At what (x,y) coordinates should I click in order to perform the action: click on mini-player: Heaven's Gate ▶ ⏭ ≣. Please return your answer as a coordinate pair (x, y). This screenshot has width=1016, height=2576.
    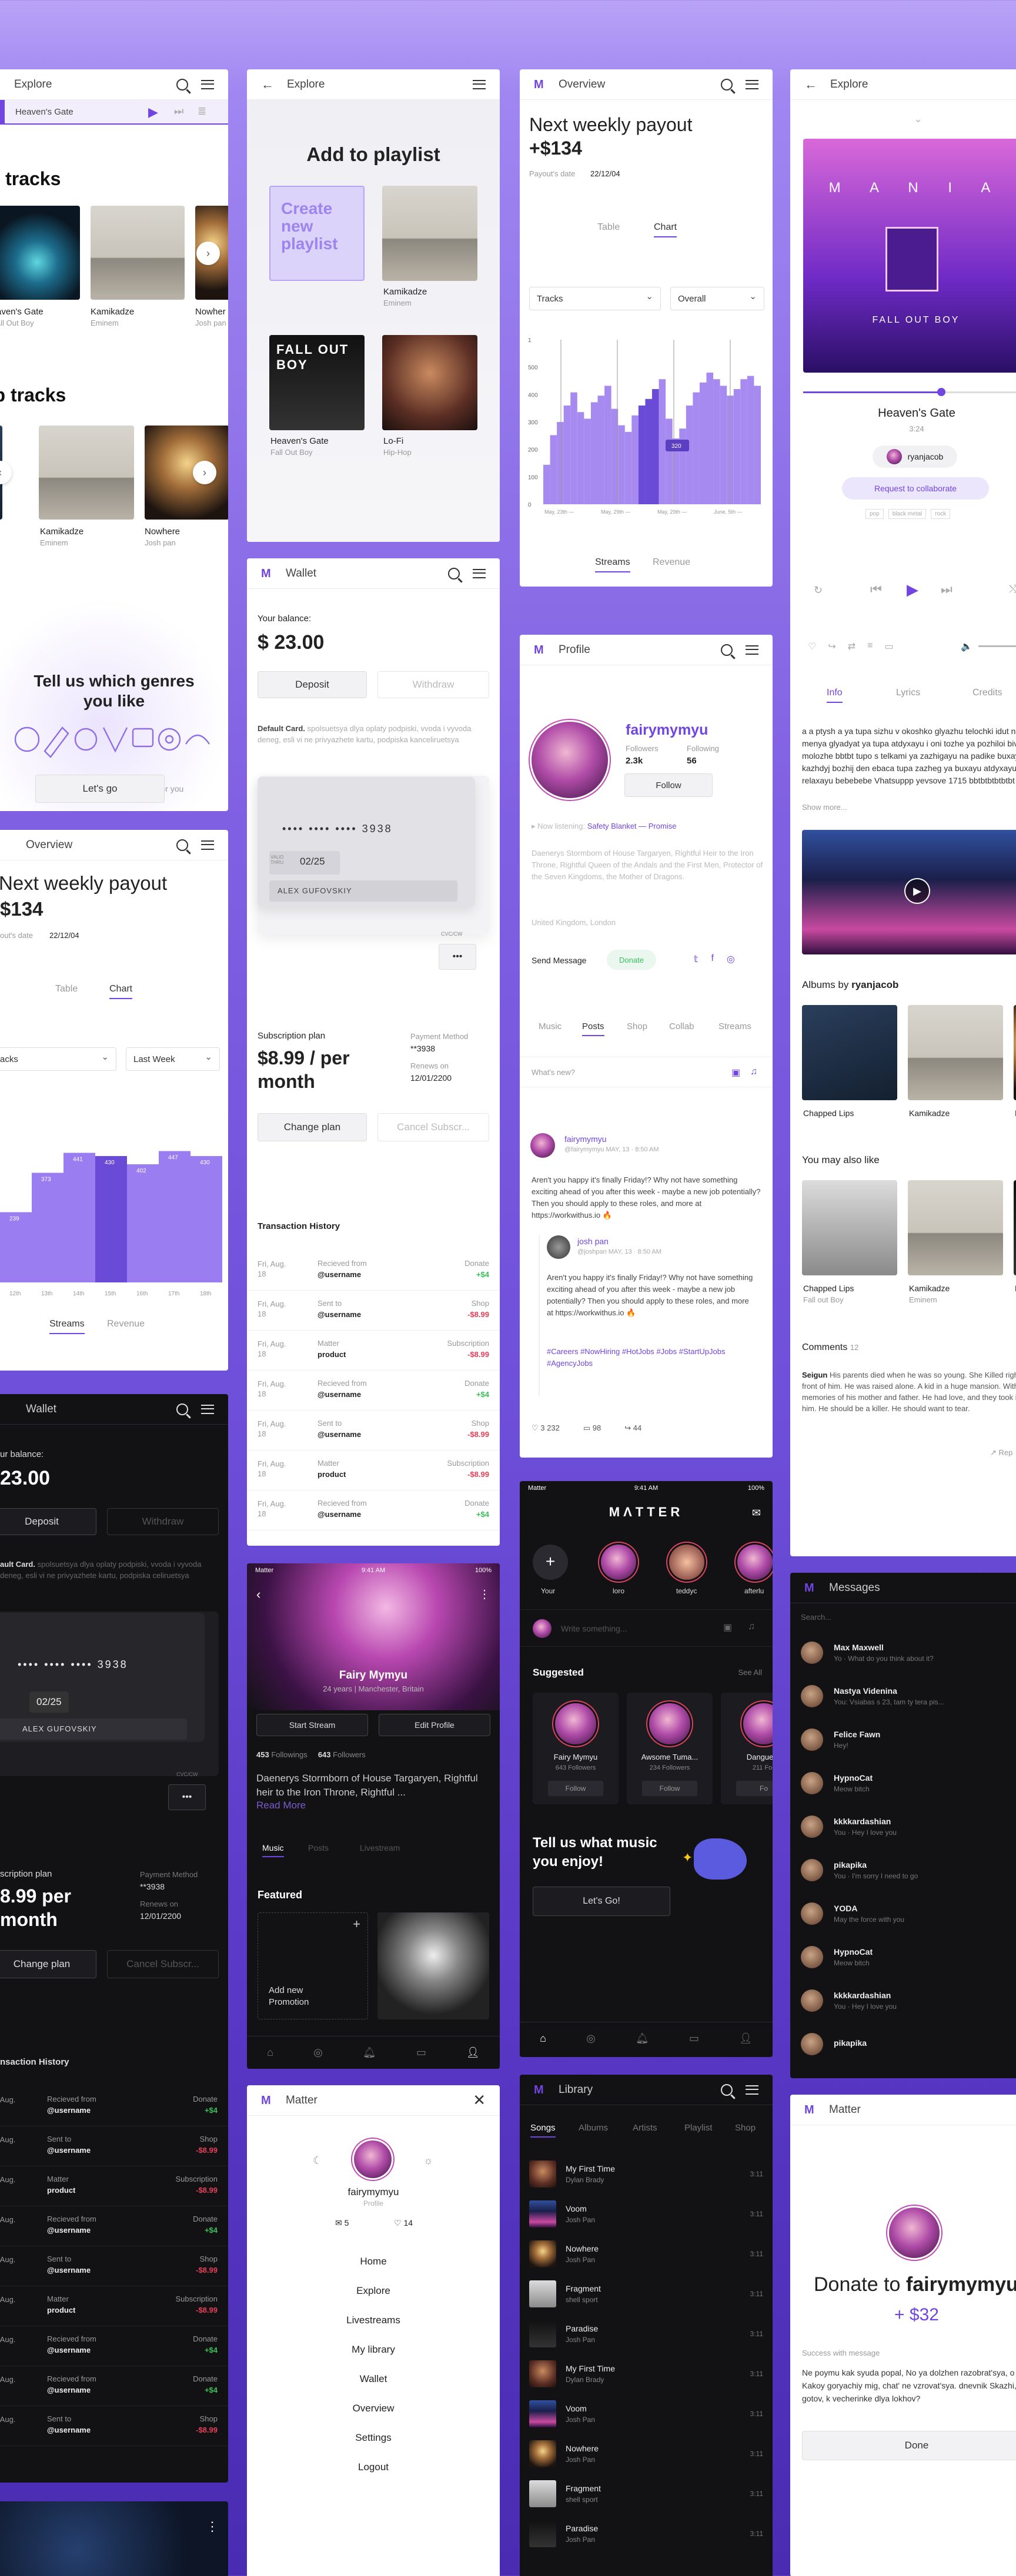
    Looking at the image, I should click on (114, 112).